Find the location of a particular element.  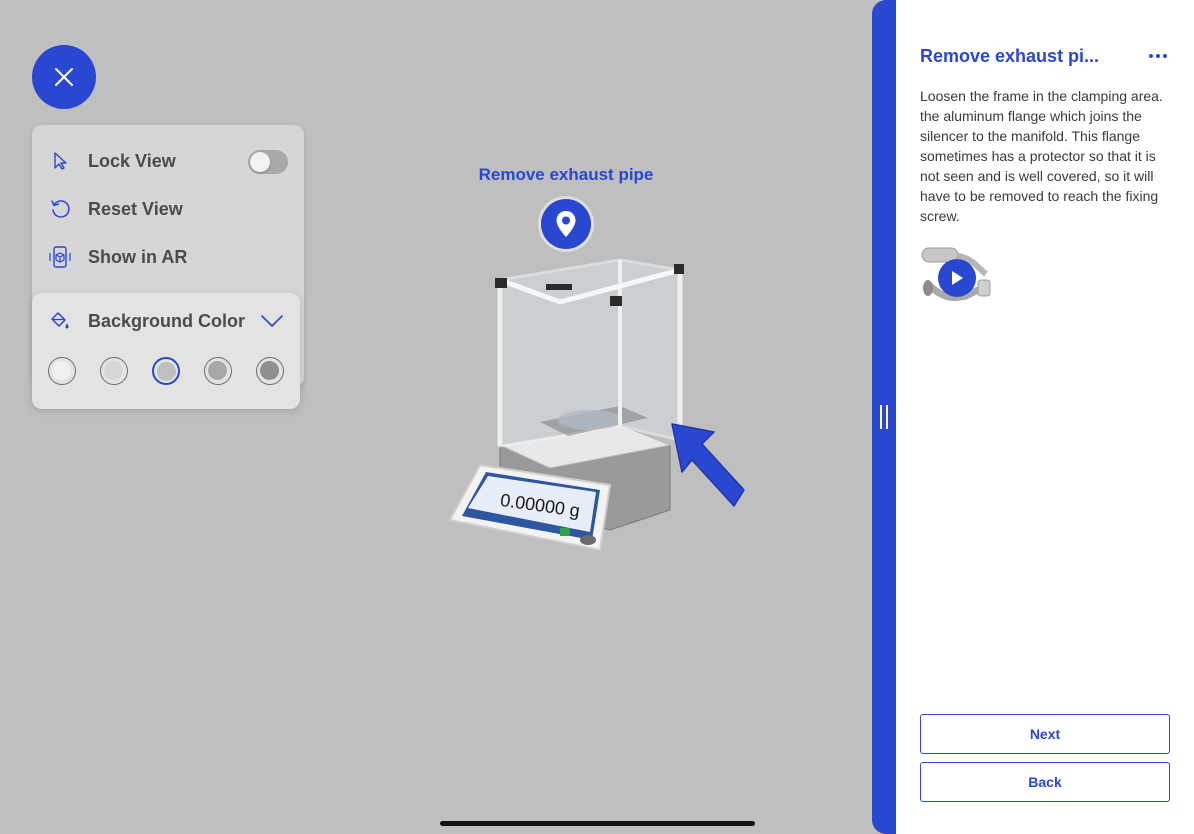

cursor-arrow-icon is located at coordinates (60, 161).